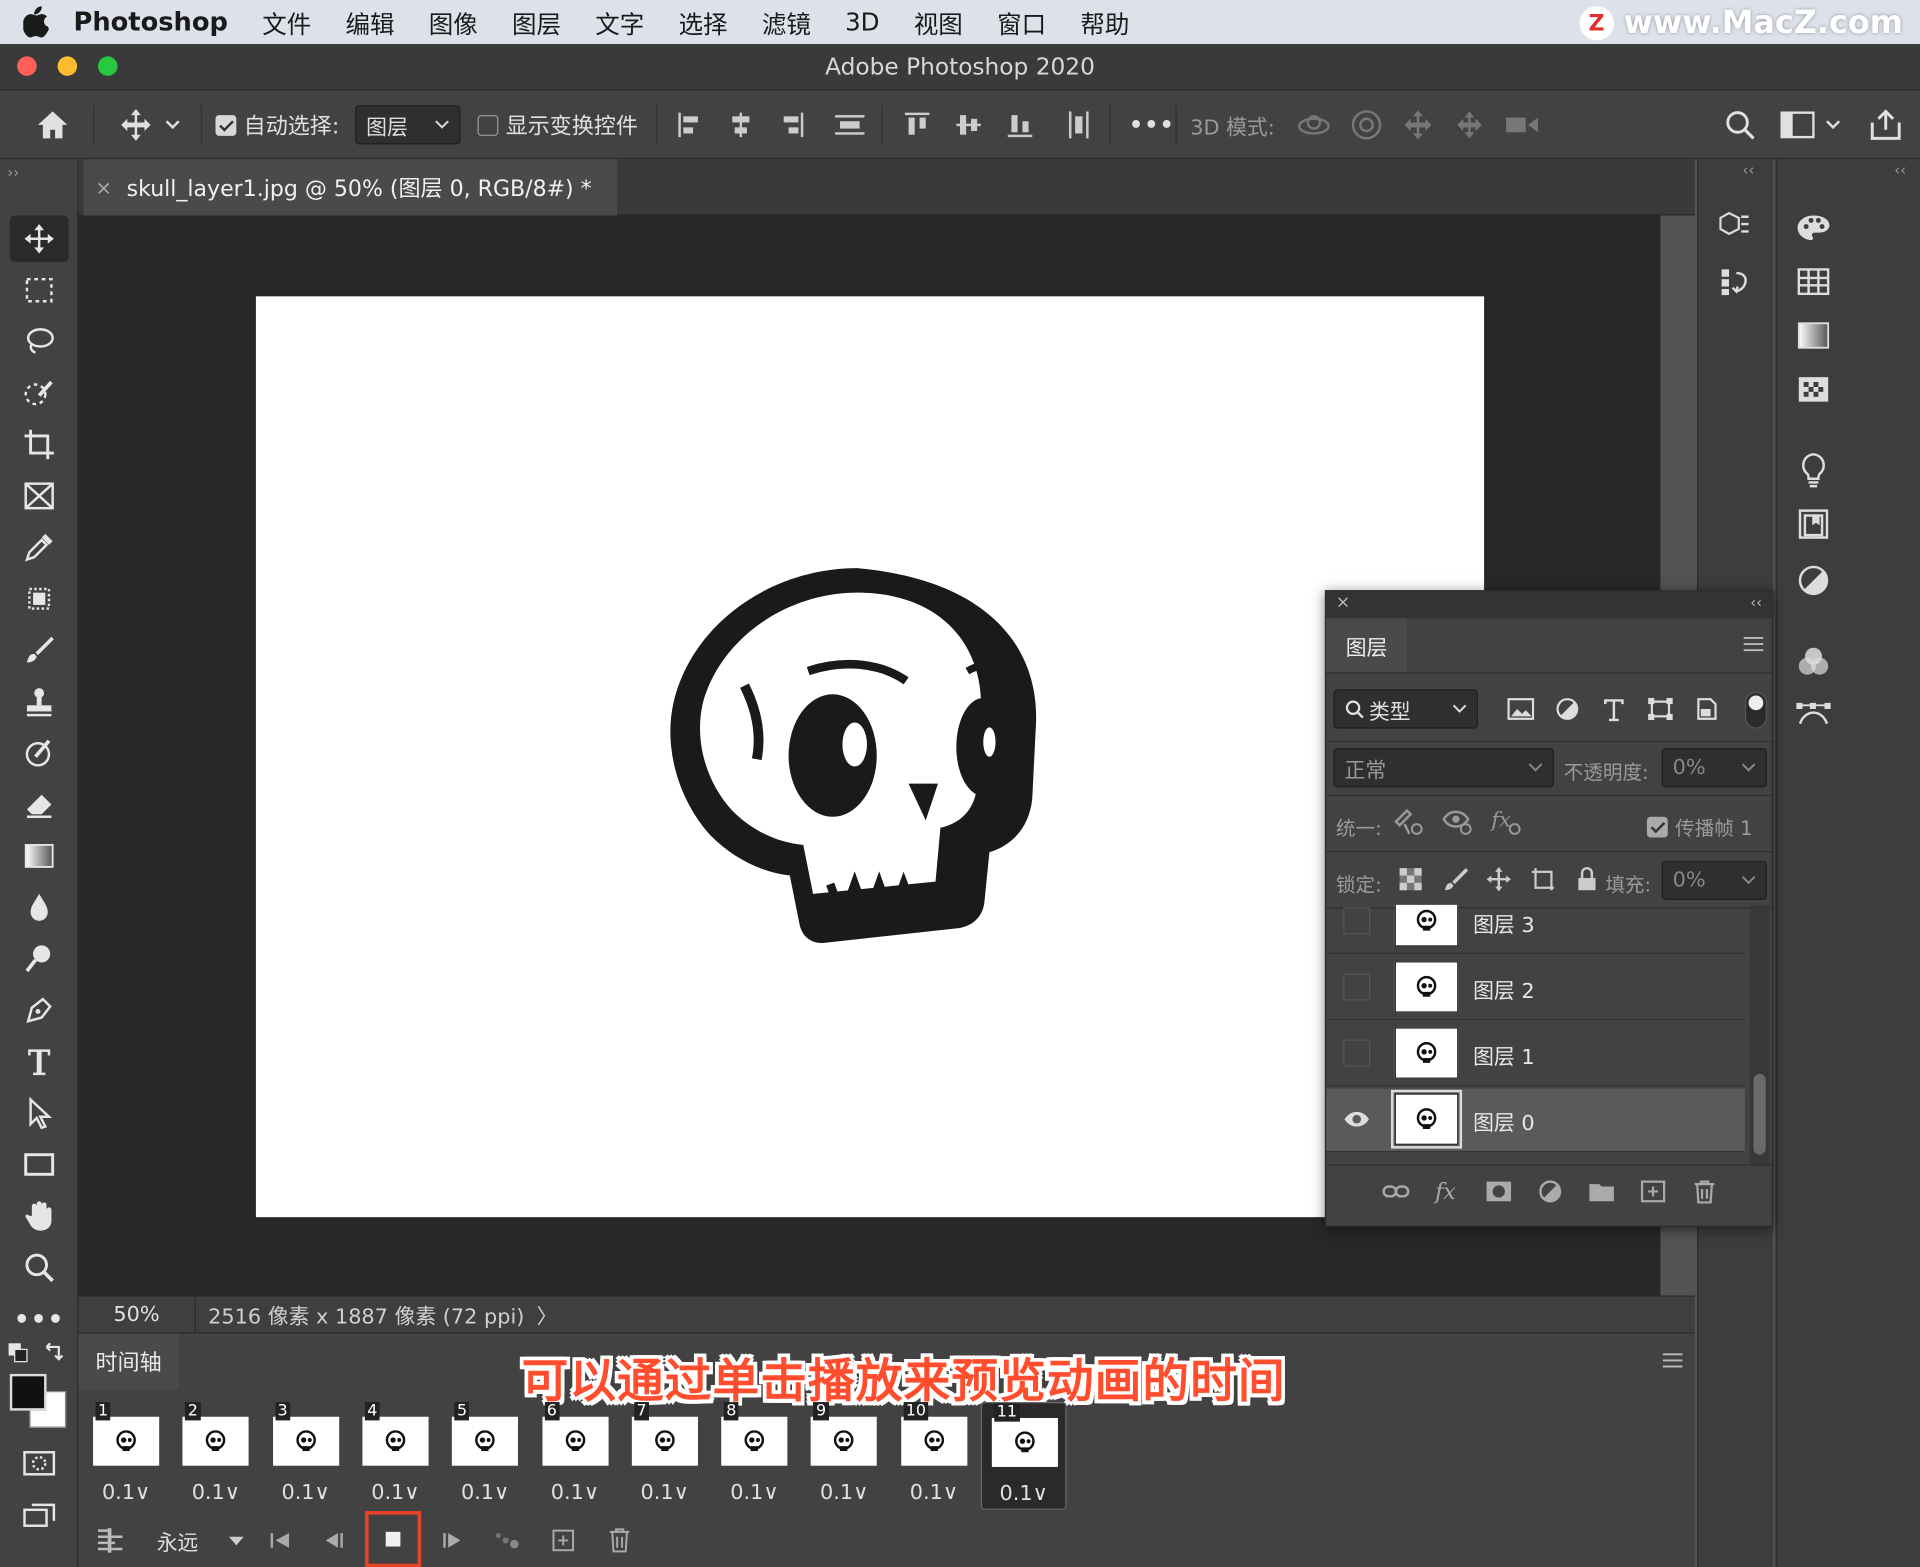 This screenshot has height=1567, width=1920. Describe the element at coordinates (1813, 715) in the screenshot. I see `paths-panel-icon` at that location.